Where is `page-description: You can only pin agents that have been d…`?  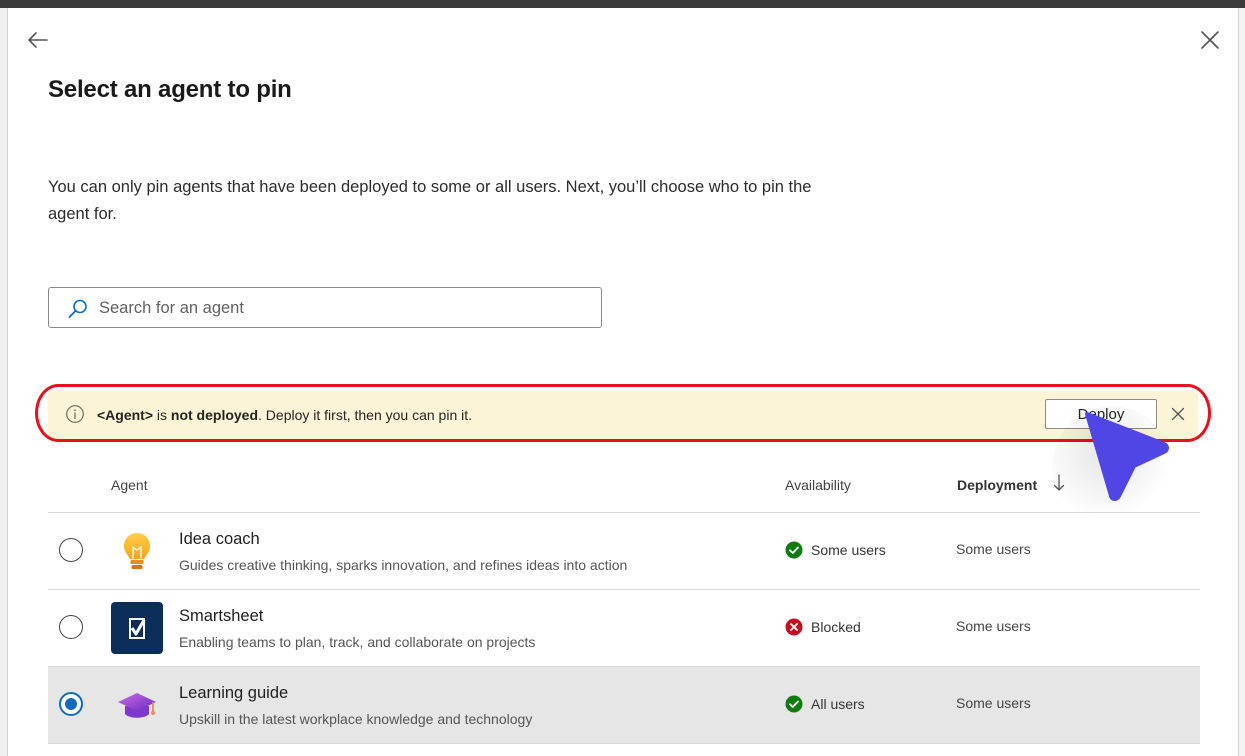
page-description: You can only pin agents that have been d… is located at coordinates (430, 200).